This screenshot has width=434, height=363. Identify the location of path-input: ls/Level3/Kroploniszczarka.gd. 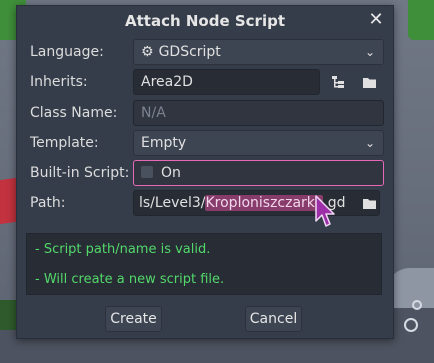
(256, 203).